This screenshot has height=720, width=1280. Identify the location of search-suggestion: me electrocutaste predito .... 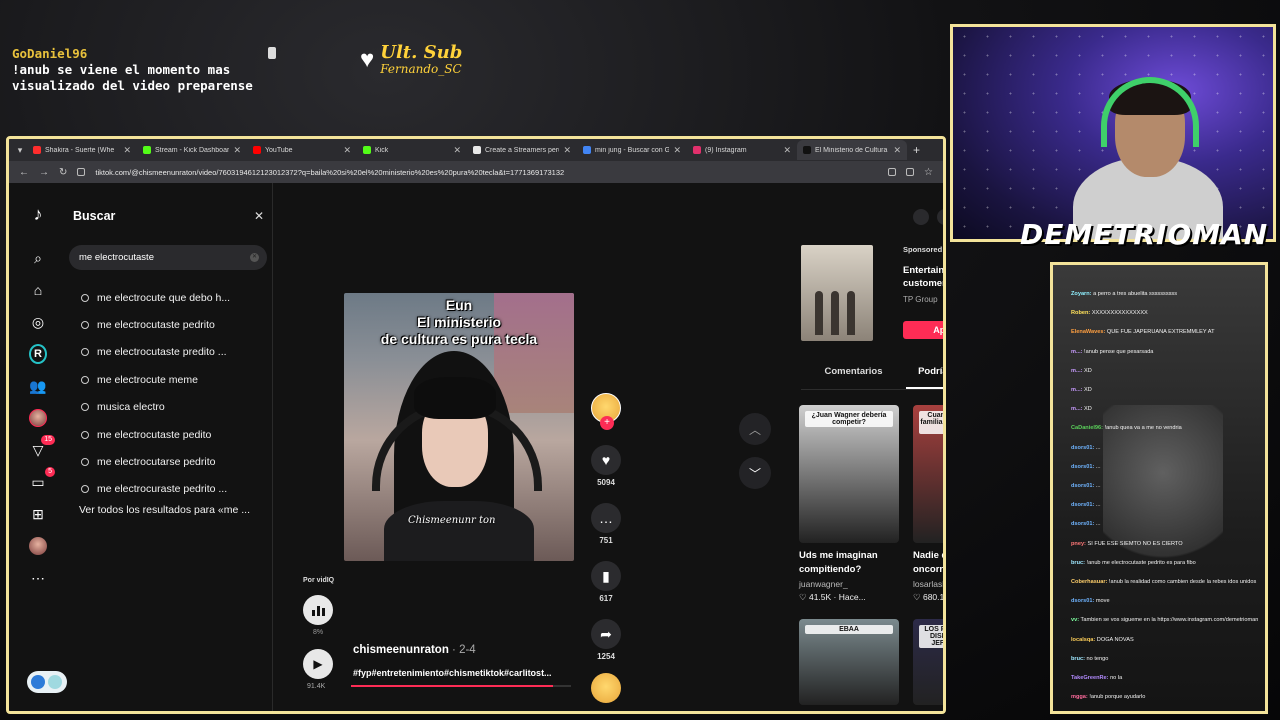
(176, 352).